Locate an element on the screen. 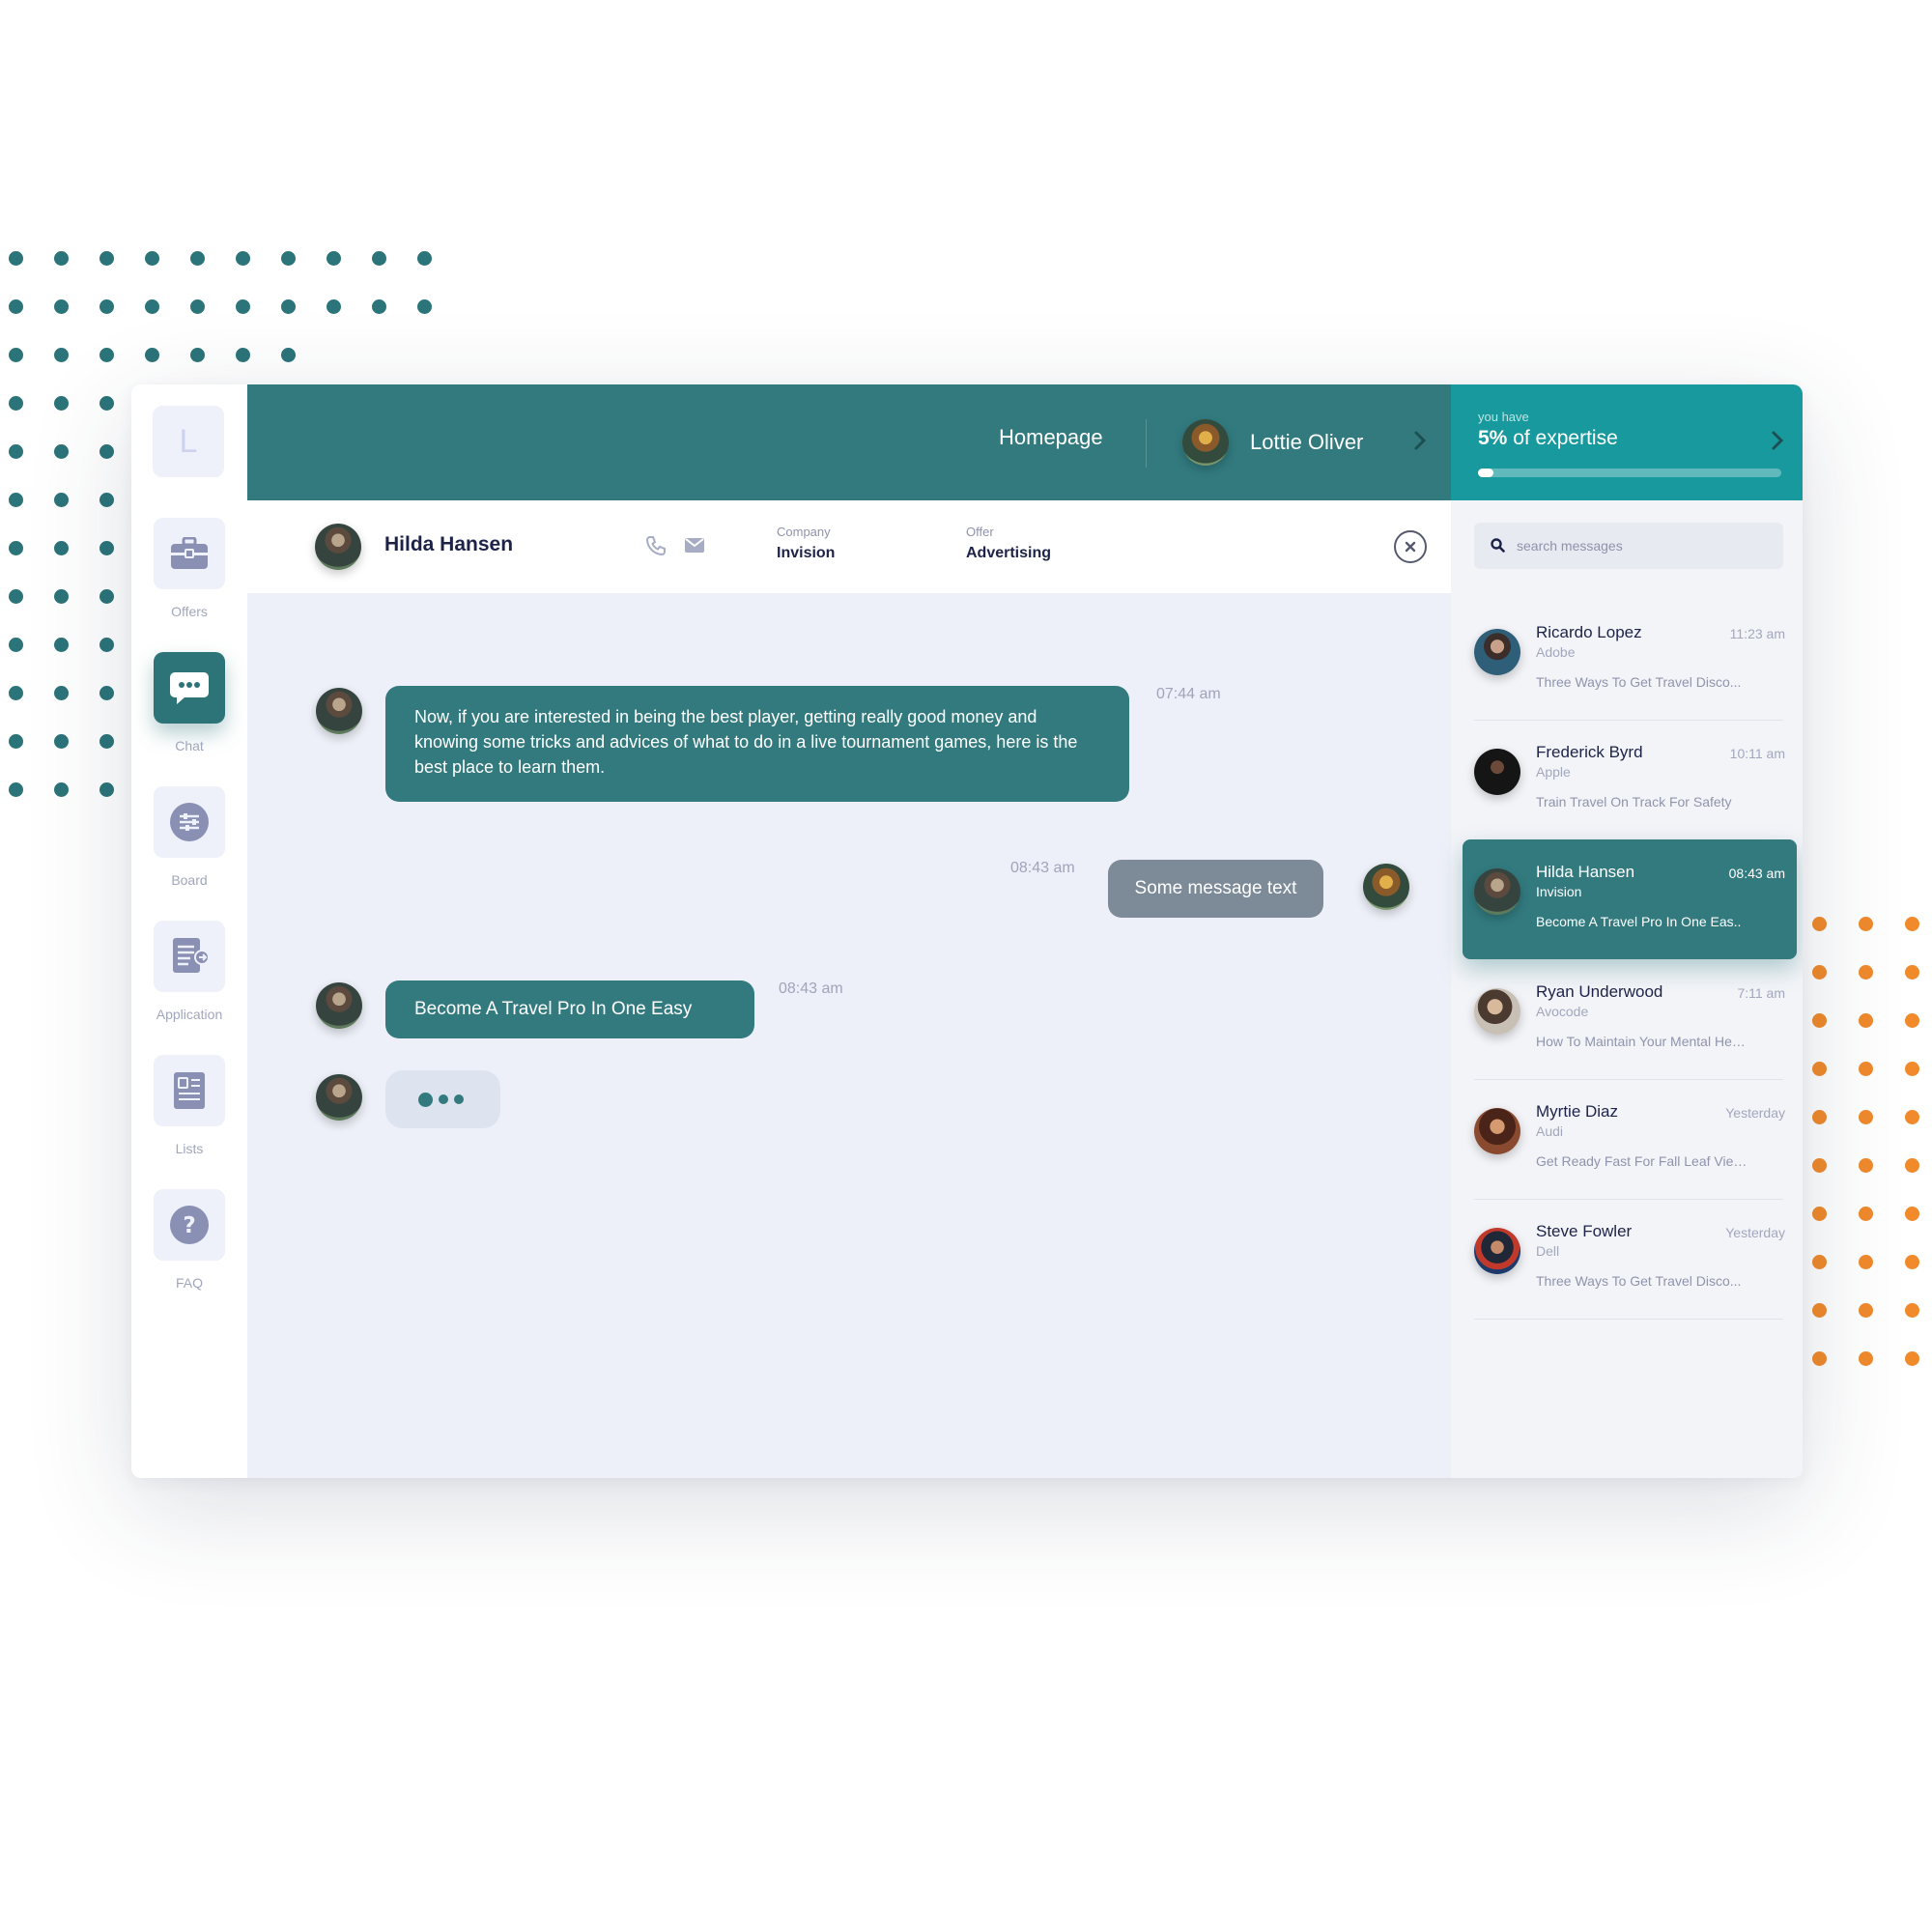 The image size is (1932, 1932). conversation-company: Adobe is located at coordinates (1556, 652).